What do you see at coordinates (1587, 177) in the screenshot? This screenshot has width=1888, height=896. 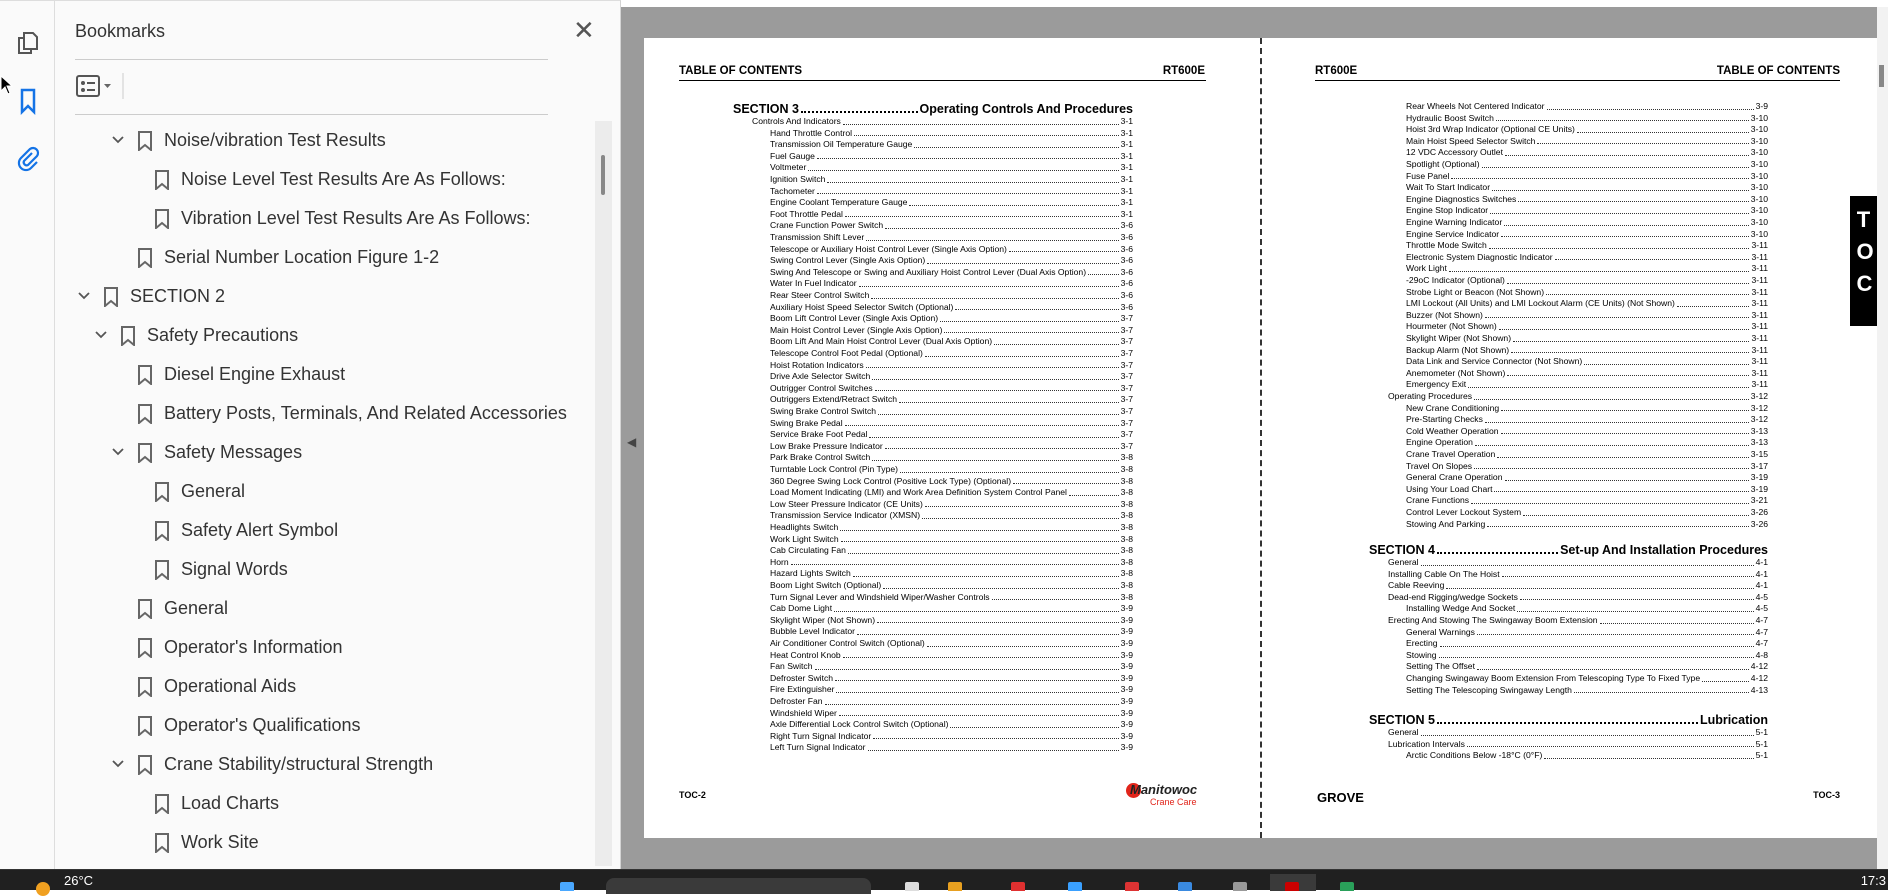 I see `toc-entry: Fuse Panel 3-10` at bounding box center [1587, 177].